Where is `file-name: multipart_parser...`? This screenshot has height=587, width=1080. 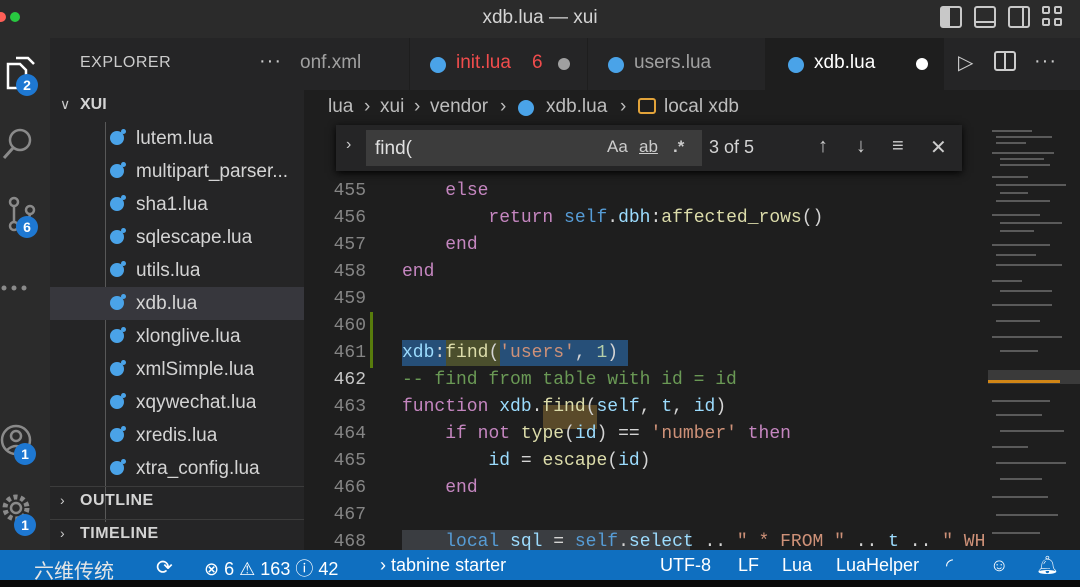 file-name: multipart_parser... is located at coordinates (212, 171).